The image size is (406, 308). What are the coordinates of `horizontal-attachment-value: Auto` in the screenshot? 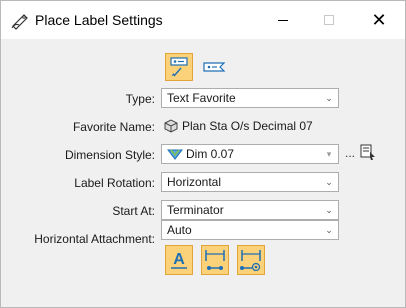 It's located at (179, 230).